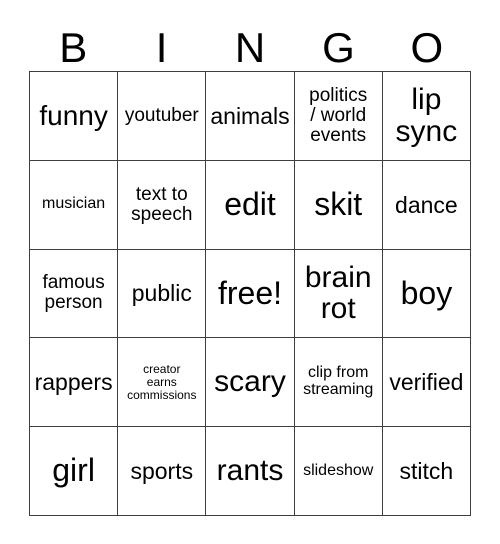  I want to click on bingo-cell: edit, so click(250, 205).